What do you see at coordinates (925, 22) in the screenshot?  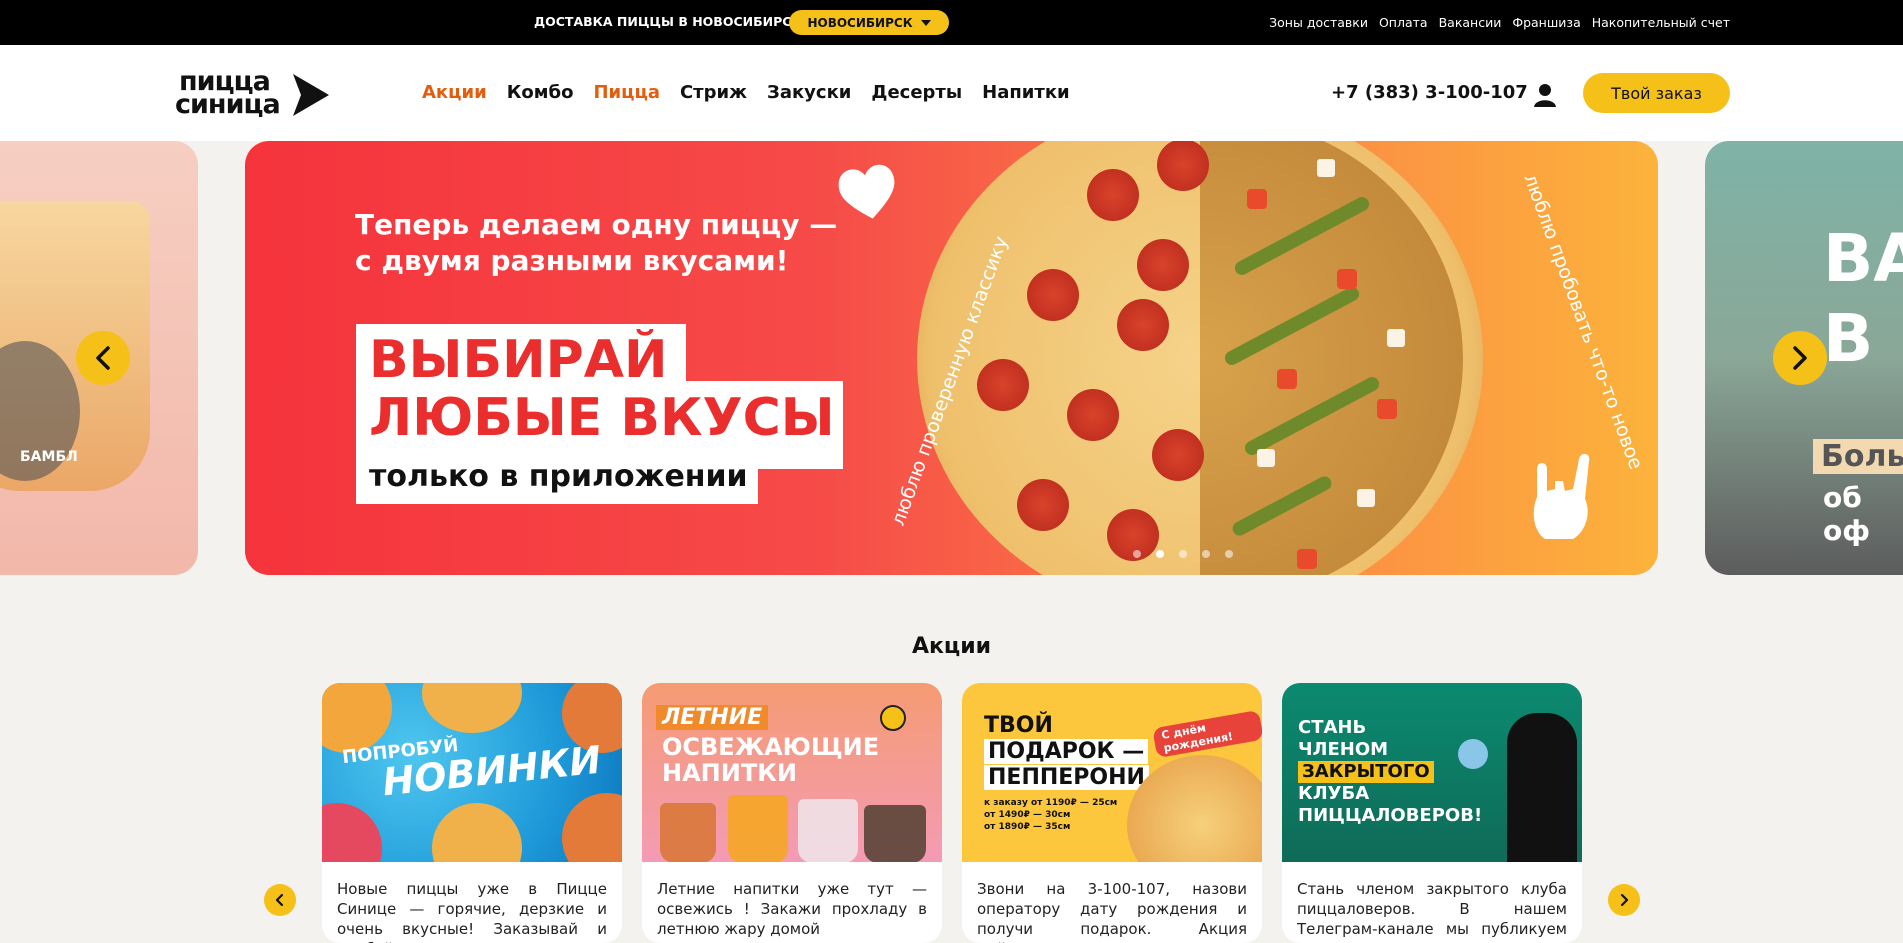 I see `chevron-down-icon` at bounding box center [925, 22].